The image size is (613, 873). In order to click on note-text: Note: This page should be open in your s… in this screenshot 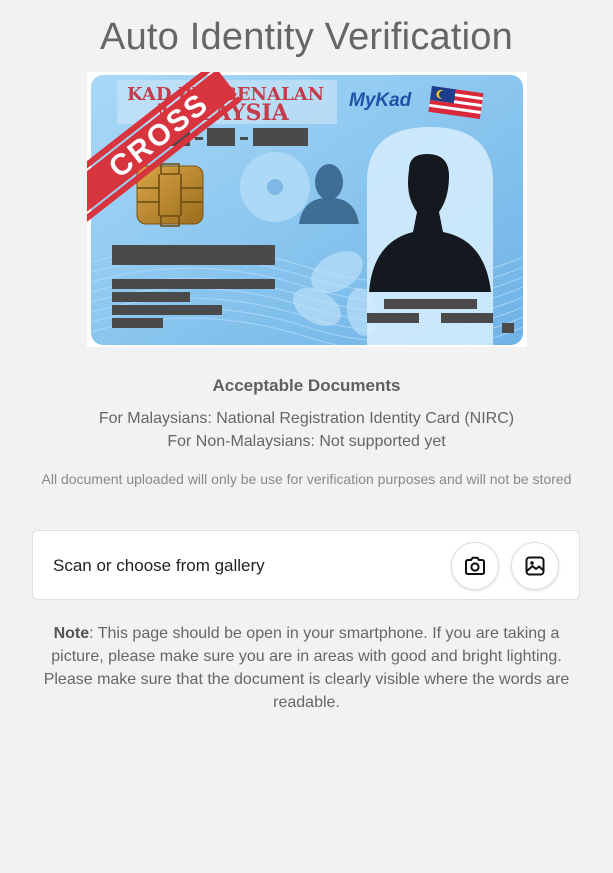, I will do `click(306, 668)`.